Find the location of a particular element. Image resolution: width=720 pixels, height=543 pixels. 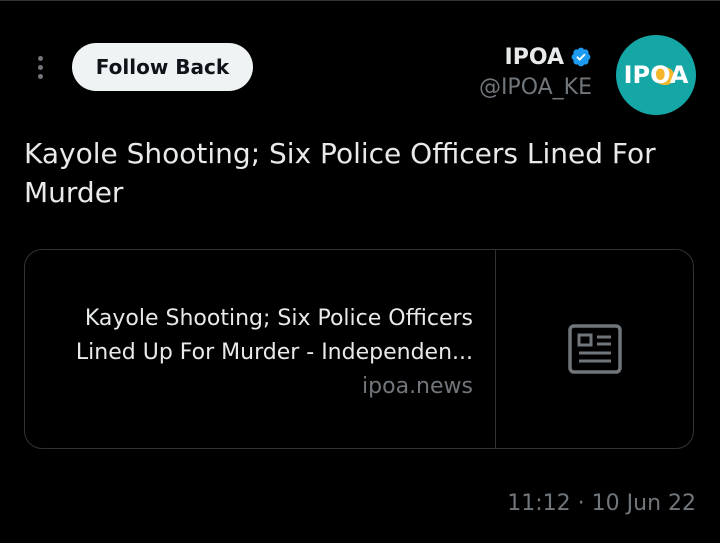

display-name: IPOA is located at coordinates (534, 57).